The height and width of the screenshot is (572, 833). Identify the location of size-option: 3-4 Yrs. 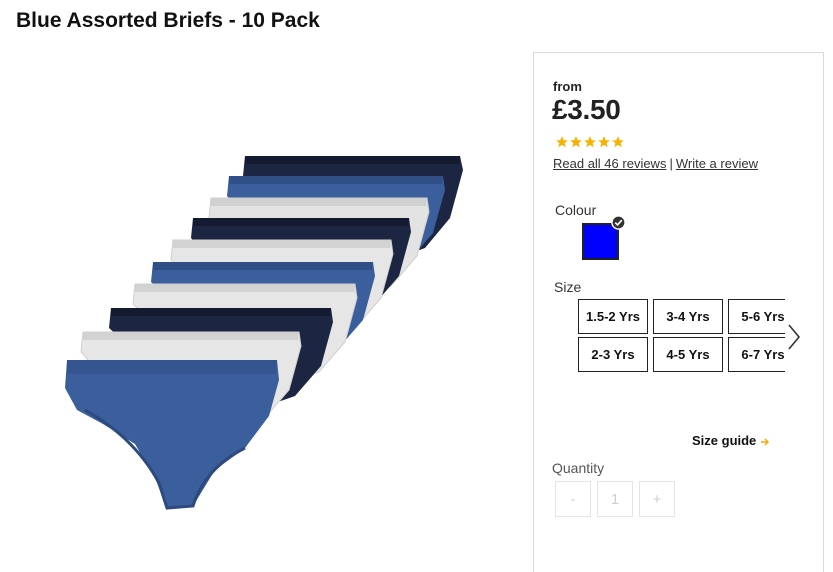
(688, 316).